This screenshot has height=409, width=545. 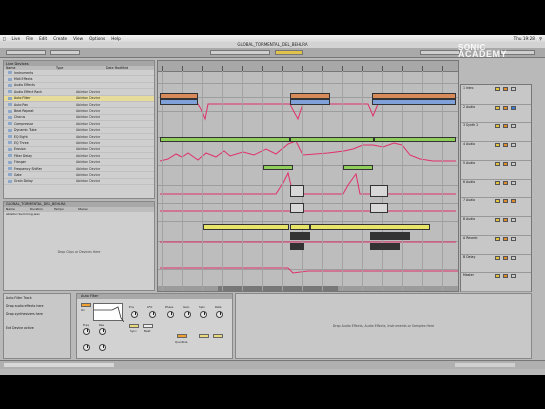 What do you see at coordinates (496, 226) in the screenshot?
I see `mixer-strip: 8 Audio` at bounding box center [496, 226].